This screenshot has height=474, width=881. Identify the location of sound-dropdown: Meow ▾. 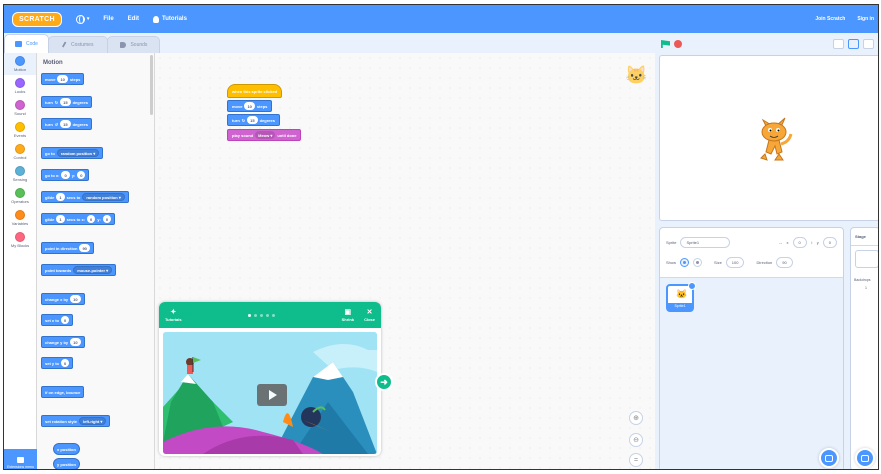
(265, 135).